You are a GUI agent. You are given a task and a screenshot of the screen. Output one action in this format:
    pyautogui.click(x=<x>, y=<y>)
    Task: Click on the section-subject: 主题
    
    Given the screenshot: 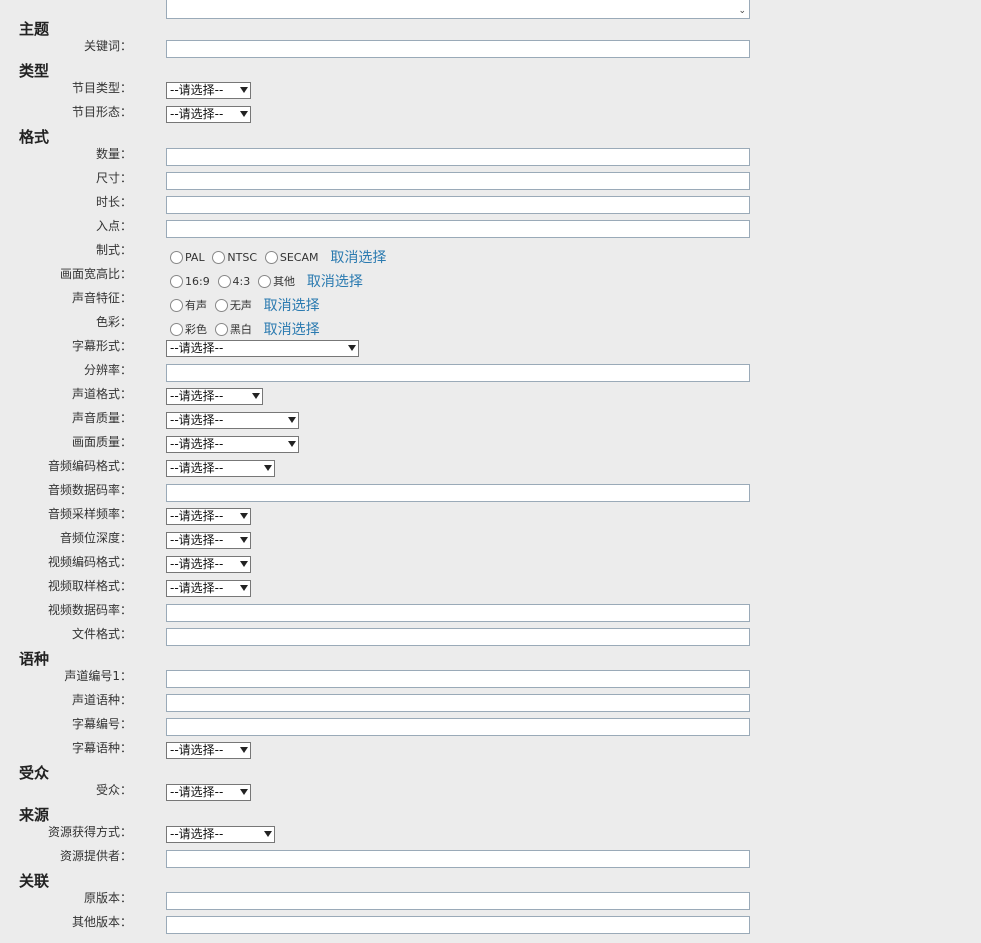 What is the action you would take?
    pyautogui.click(x=34, y=29)
    